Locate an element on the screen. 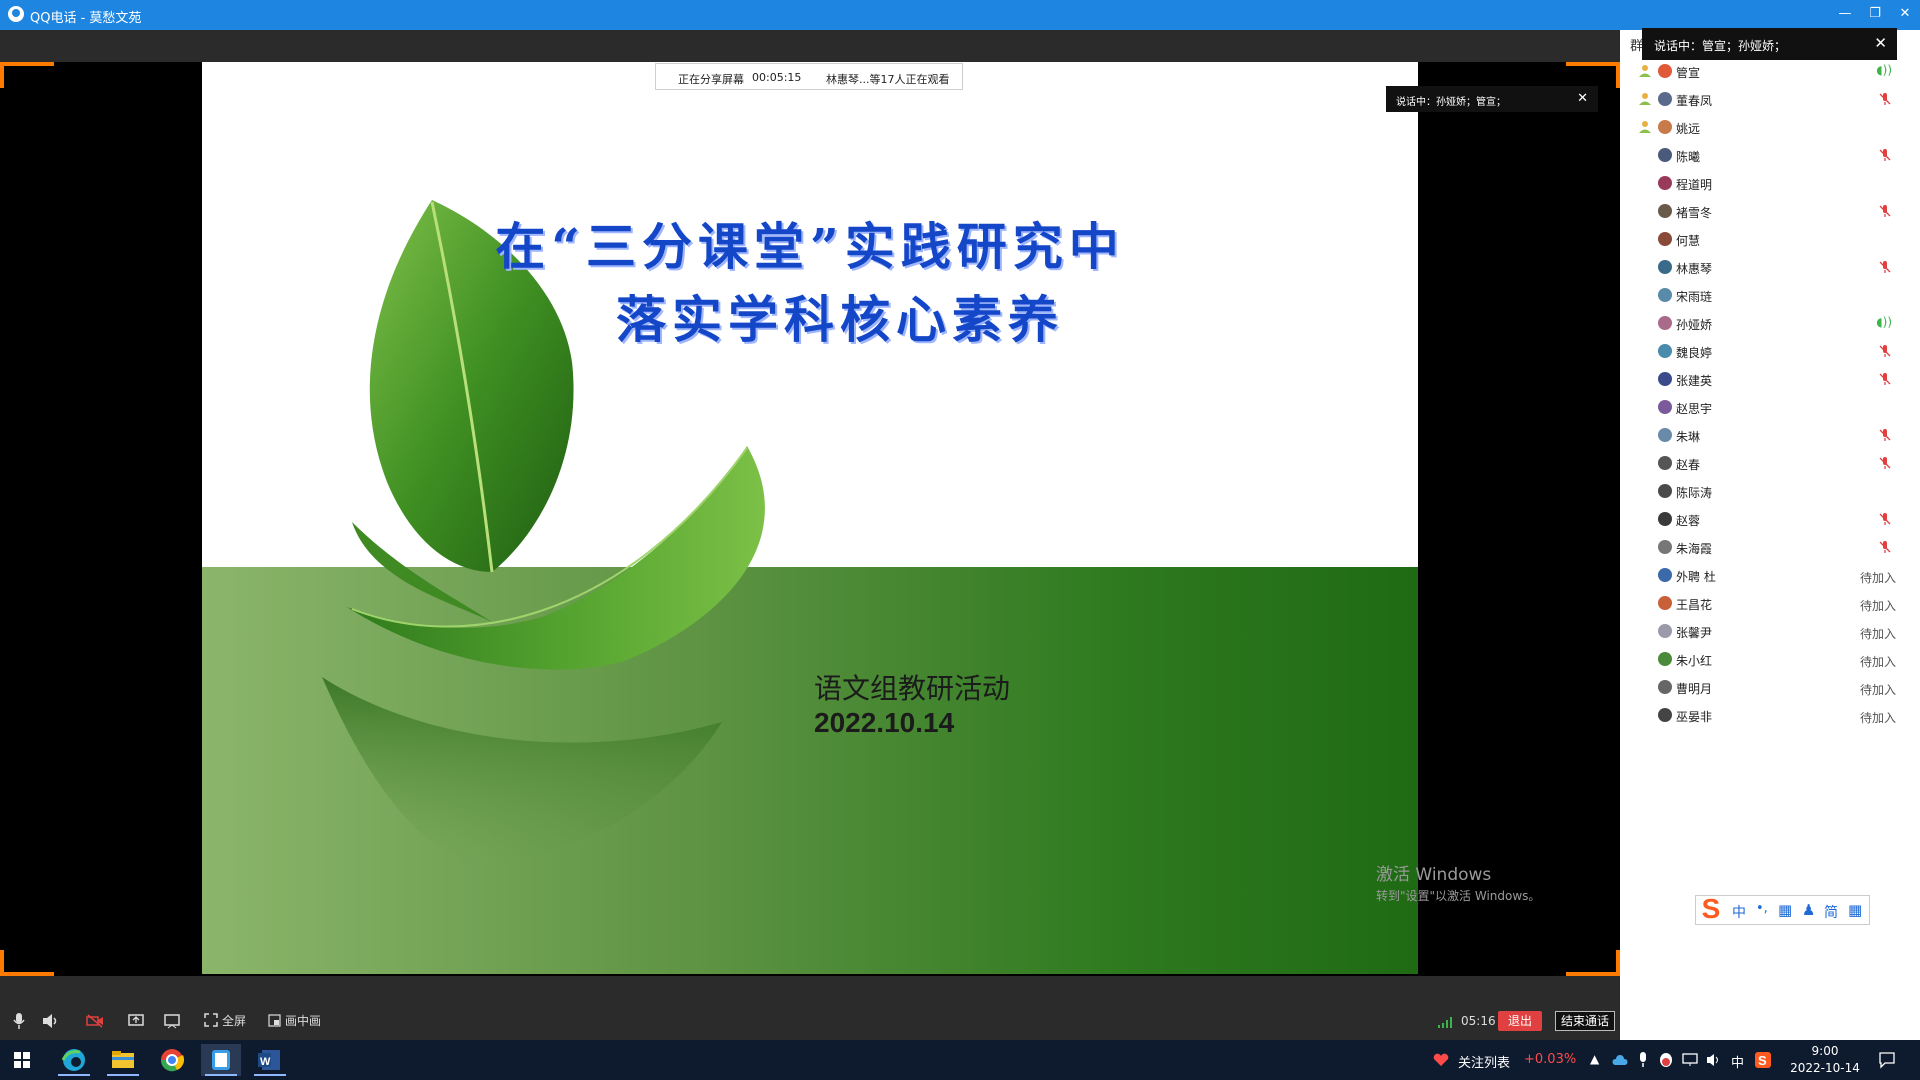 The image size is (1920, 1080). tray-ime-mode: 中 is located at coordinates (1737, 1061).